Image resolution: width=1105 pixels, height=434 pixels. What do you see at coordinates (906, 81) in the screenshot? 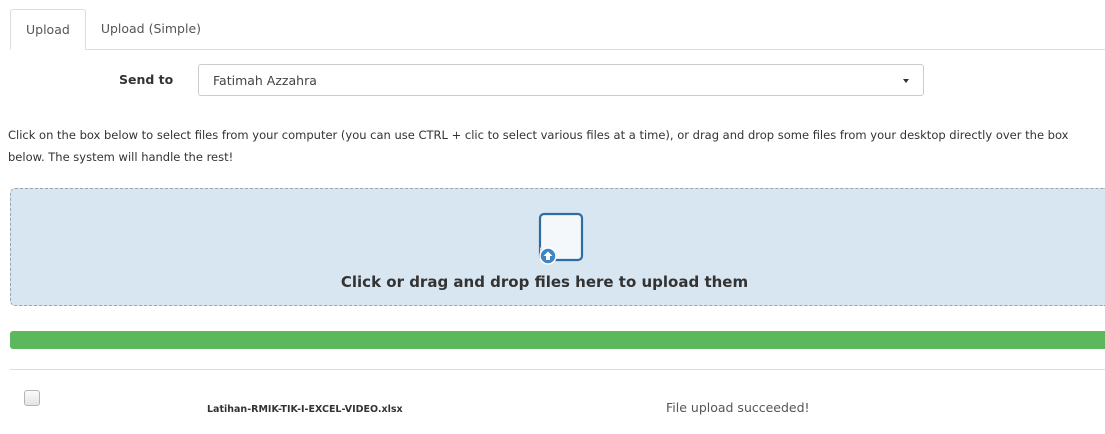
I see `caret-down-icon` at bounding box center [906, 81].